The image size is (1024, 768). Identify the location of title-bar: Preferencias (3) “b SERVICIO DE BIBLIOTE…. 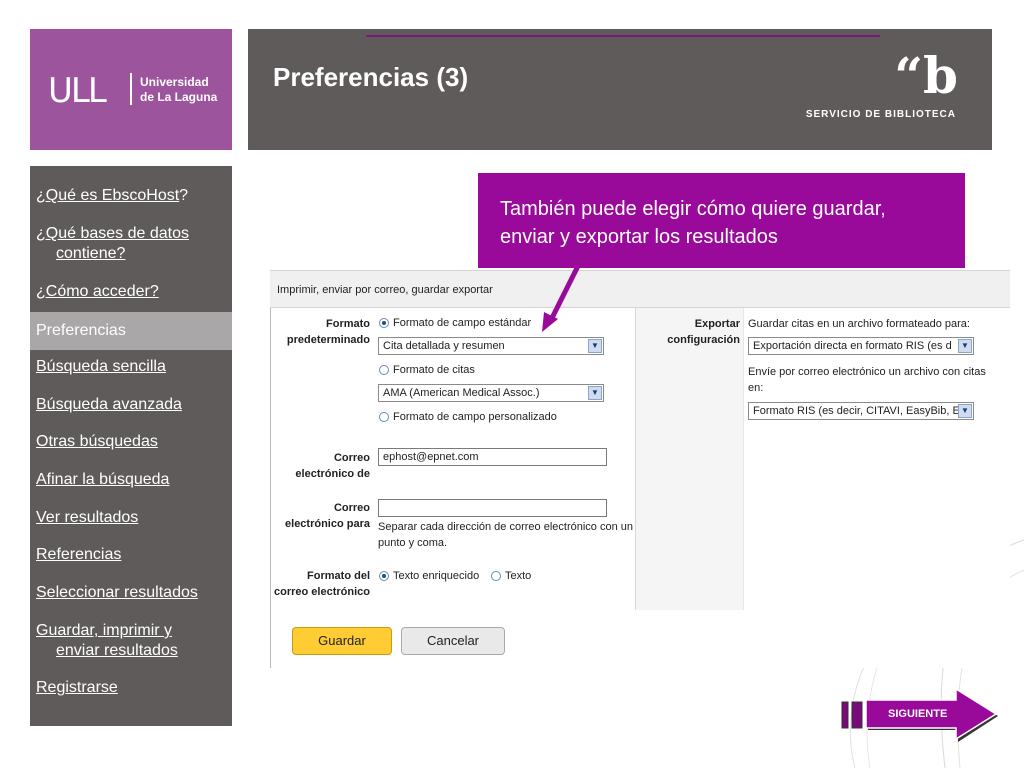
(620, 89).